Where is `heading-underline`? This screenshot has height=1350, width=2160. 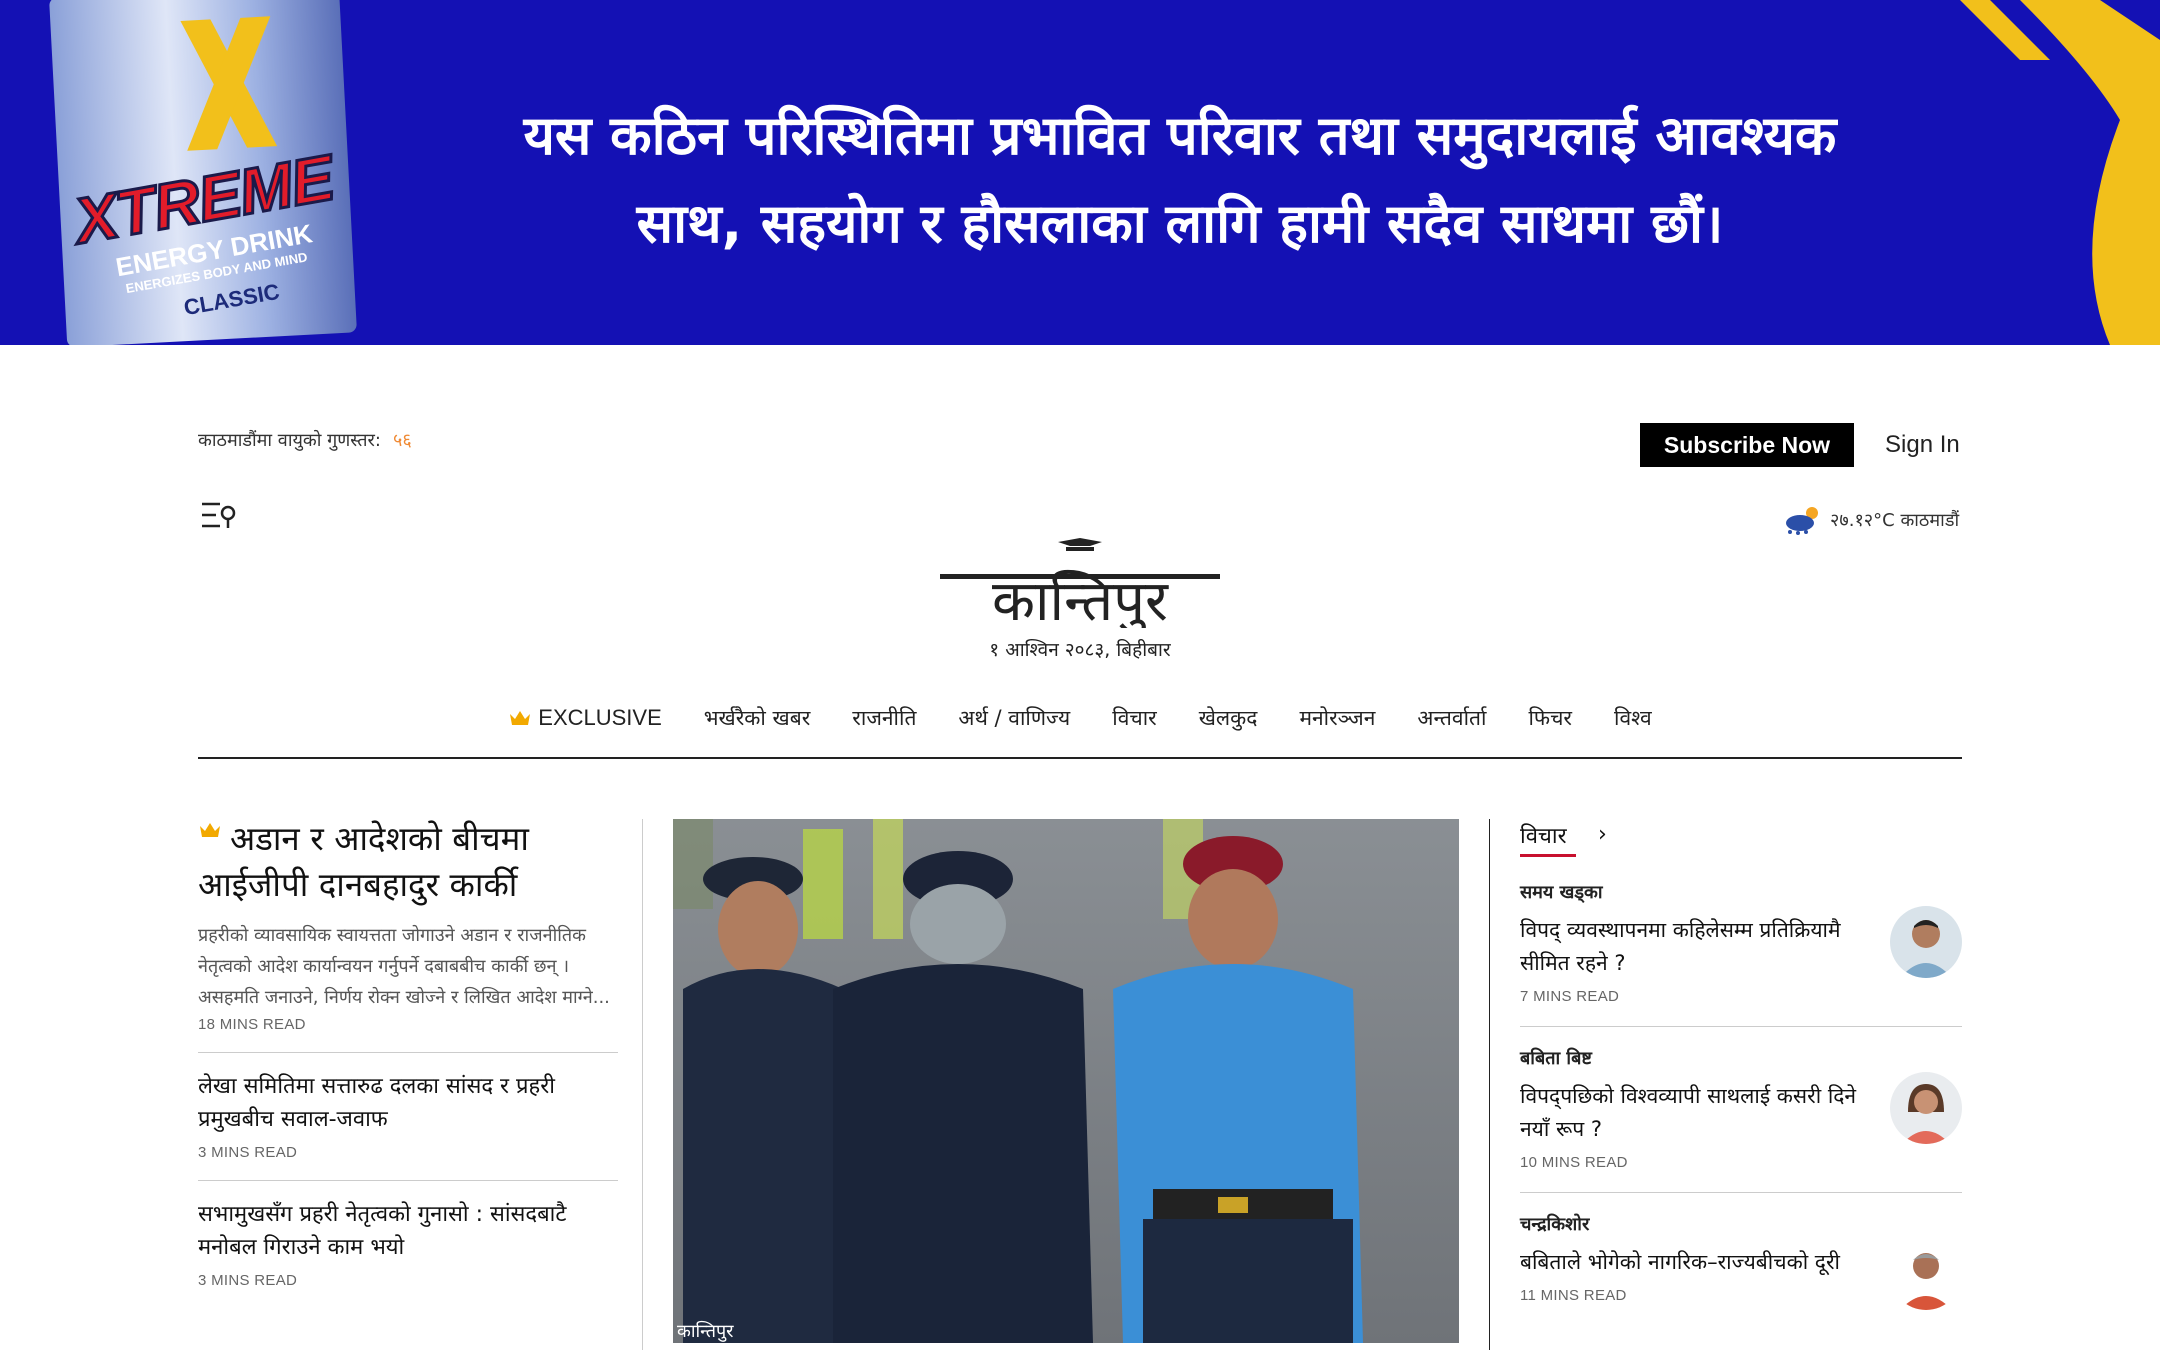 heading-underline is located at coordinates (1548, 855).